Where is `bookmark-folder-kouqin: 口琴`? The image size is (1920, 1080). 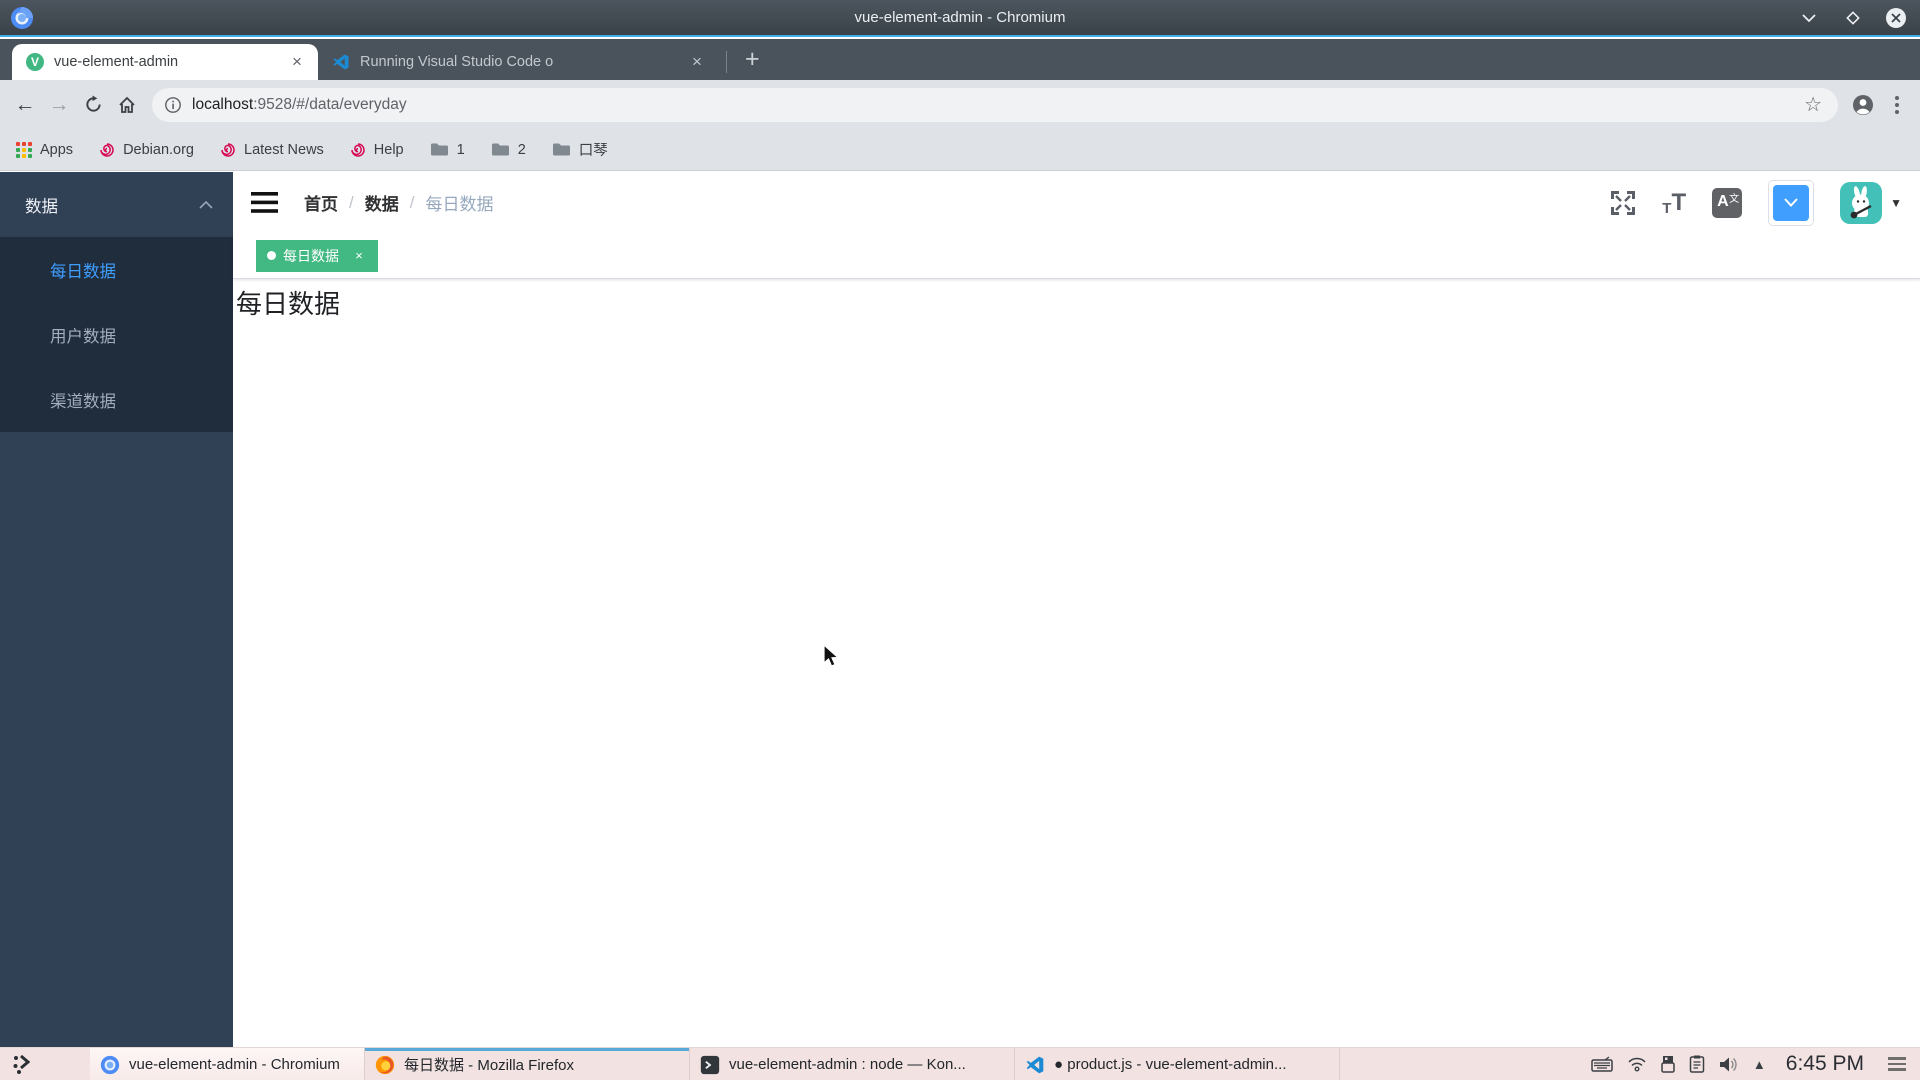 bookmark-folder-kouqin: 口琴 is located at coordinates (580, 149).